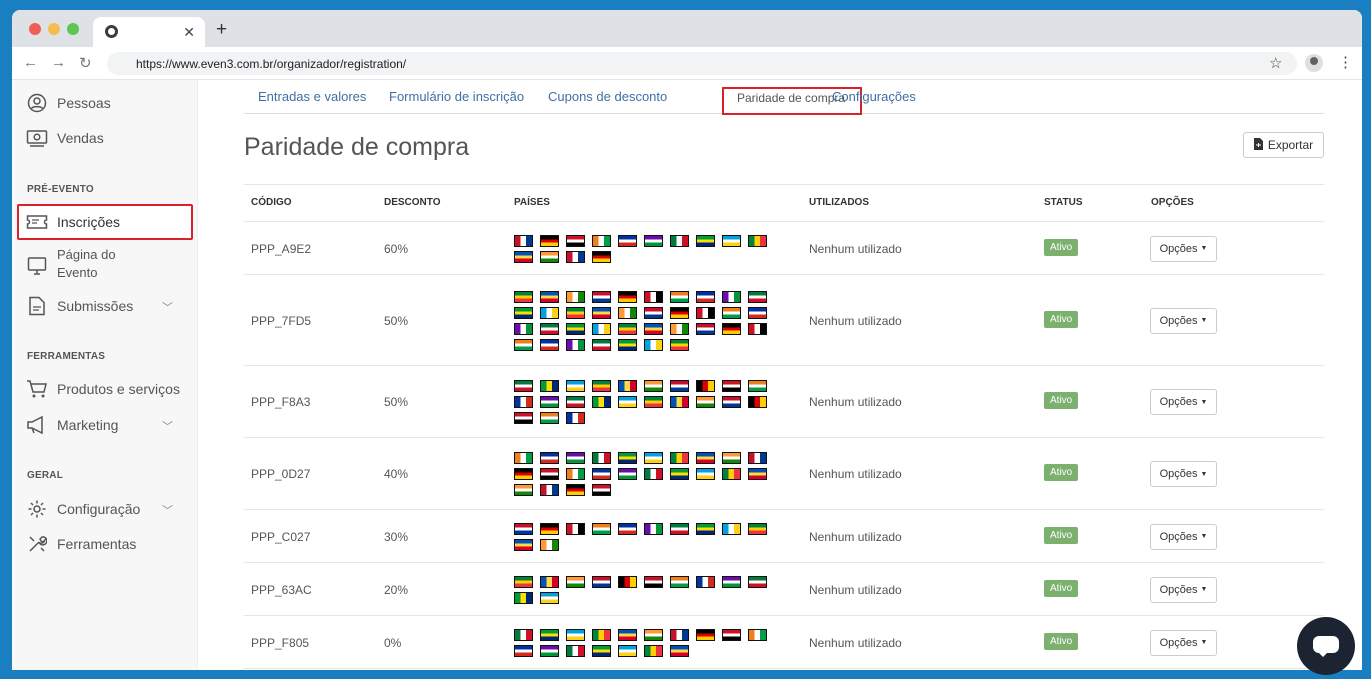 The width and height of the screenshot is (1371, 679). I want to click on sidebar-item-pessoas: Pessoas, so click(68, 103).